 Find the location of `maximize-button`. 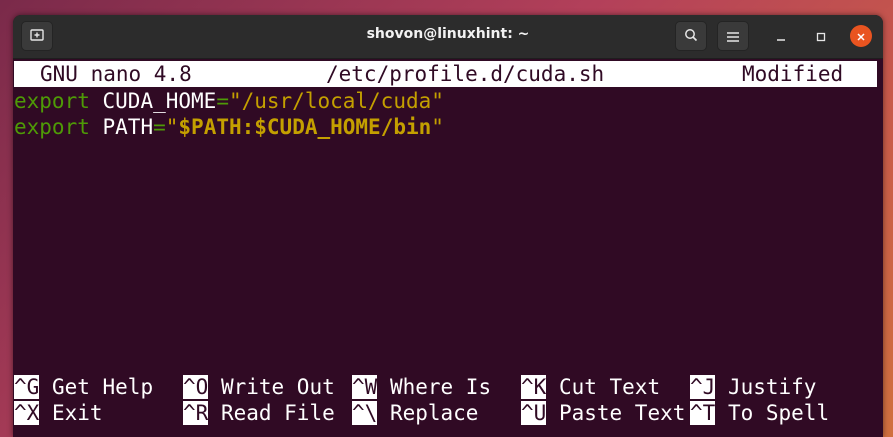

maximize-button is located at coordinates (821, 36).